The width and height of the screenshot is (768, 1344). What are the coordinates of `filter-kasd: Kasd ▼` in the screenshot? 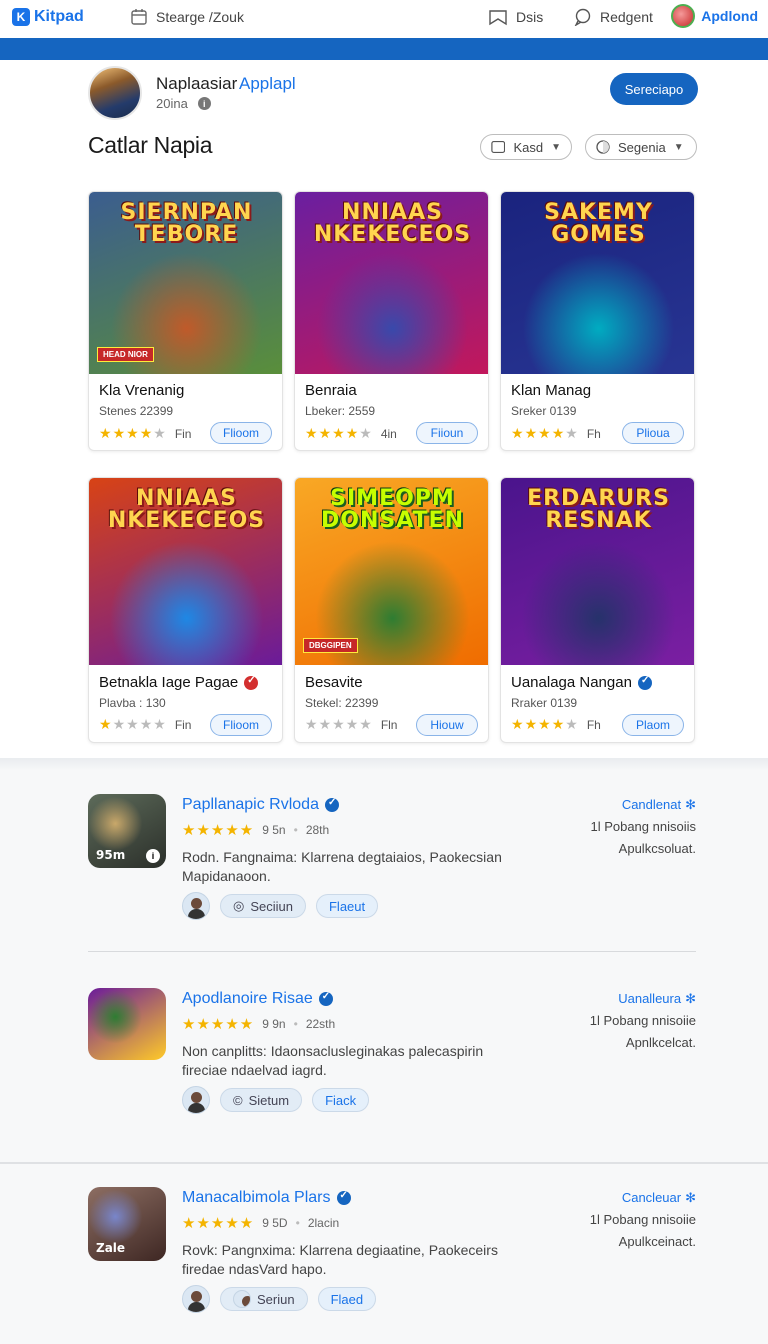 It's located at (526, 147).